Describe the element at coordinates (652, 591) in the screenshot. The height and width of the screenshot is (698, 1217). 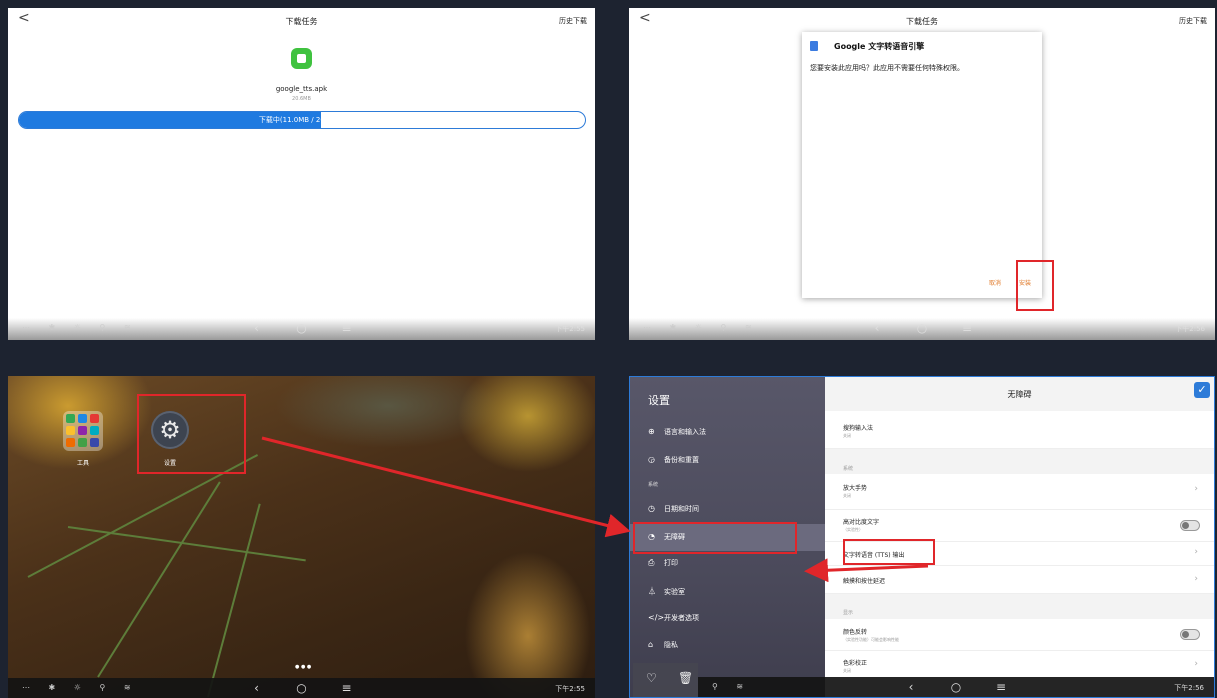
I see `flask-icon: ⏃` at that location.